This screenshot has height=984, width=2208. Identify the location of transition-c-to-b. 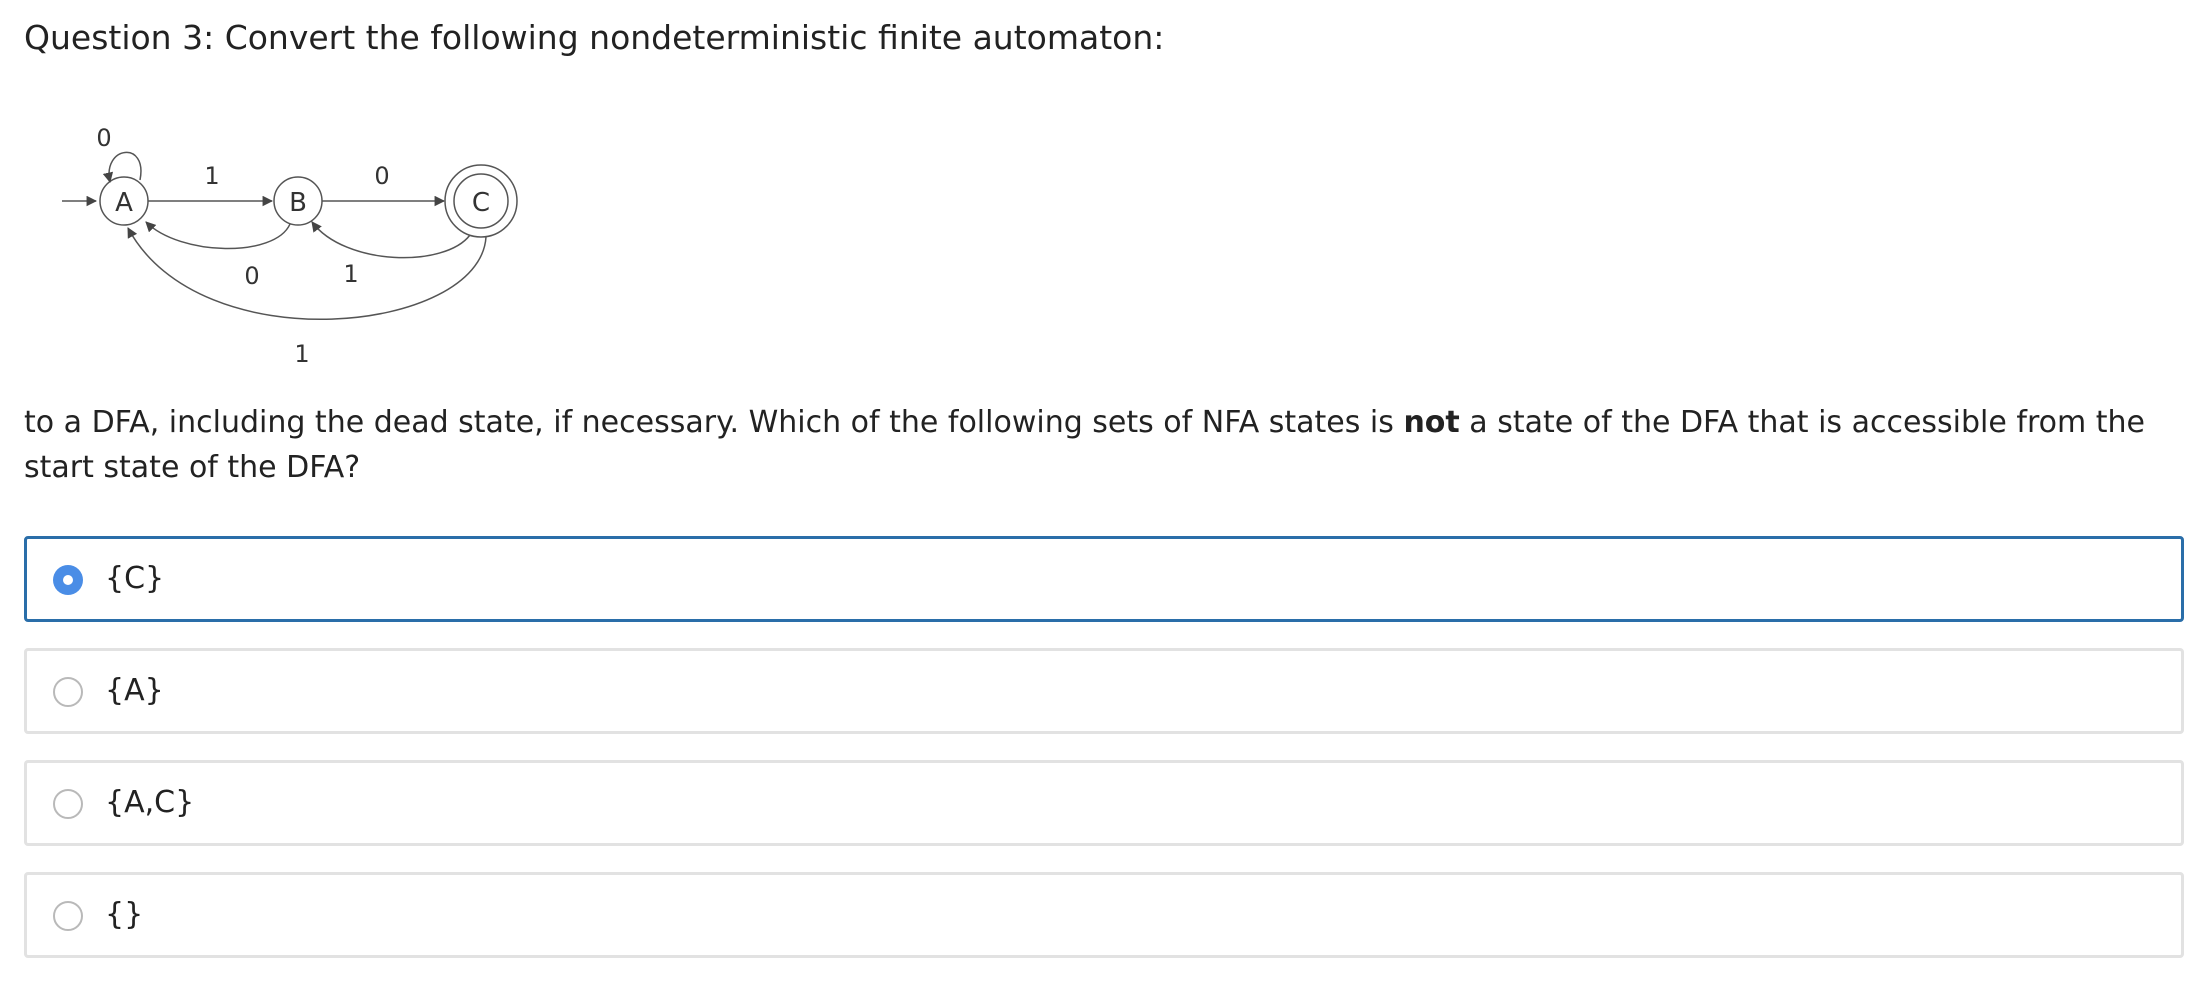
(391, 240).